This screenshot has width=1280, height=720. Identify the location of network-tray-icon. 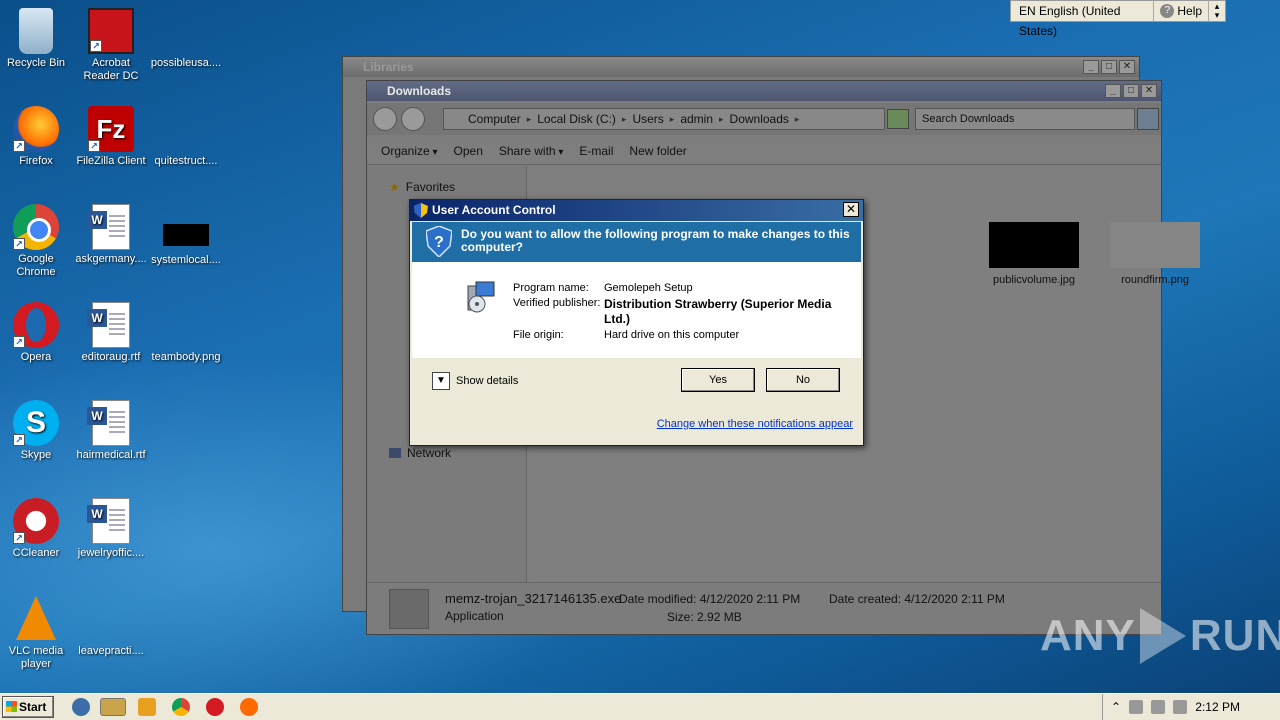
(1136, 707).